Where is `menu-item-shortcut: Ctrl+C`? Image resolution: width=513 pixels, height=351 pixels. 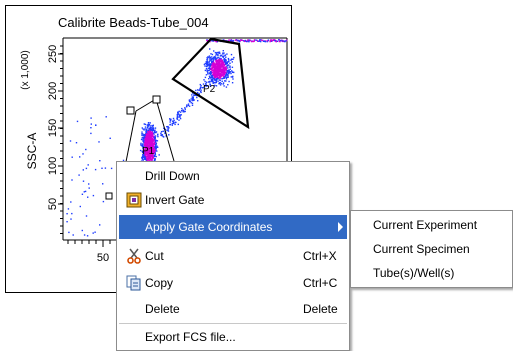 menu-item-shortcut: Ctrl+C is located at coordinates (320, 283).